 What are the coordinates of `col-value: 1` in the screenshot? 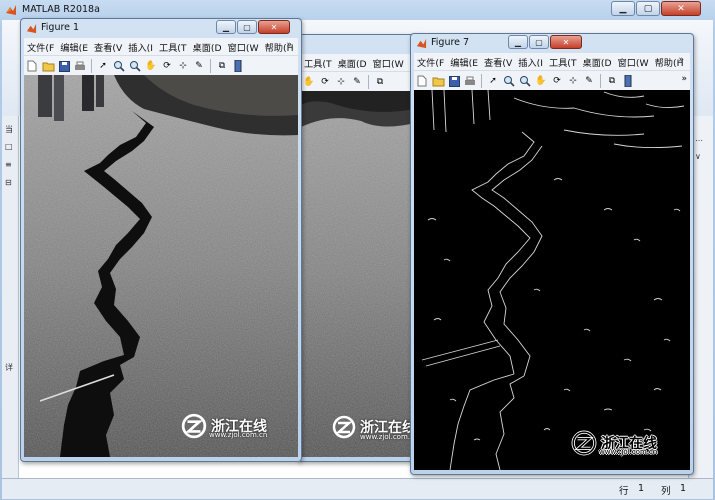 It's located at (683, 488).